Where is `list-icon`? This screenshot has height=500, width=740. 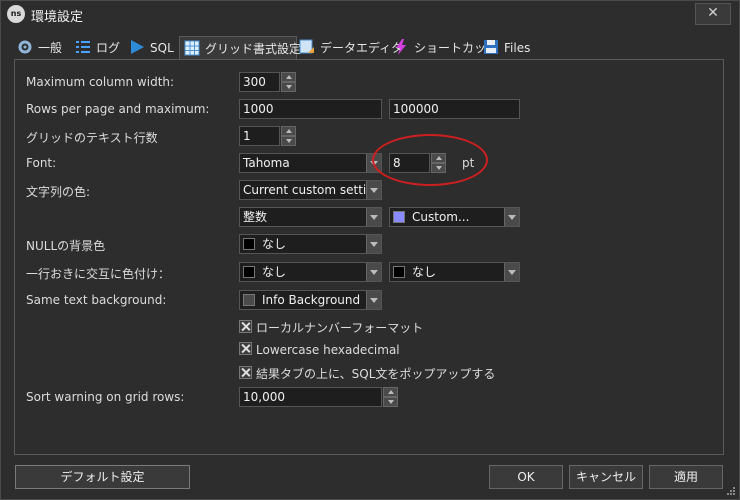
list-icon is located at coordinates (83, 47).